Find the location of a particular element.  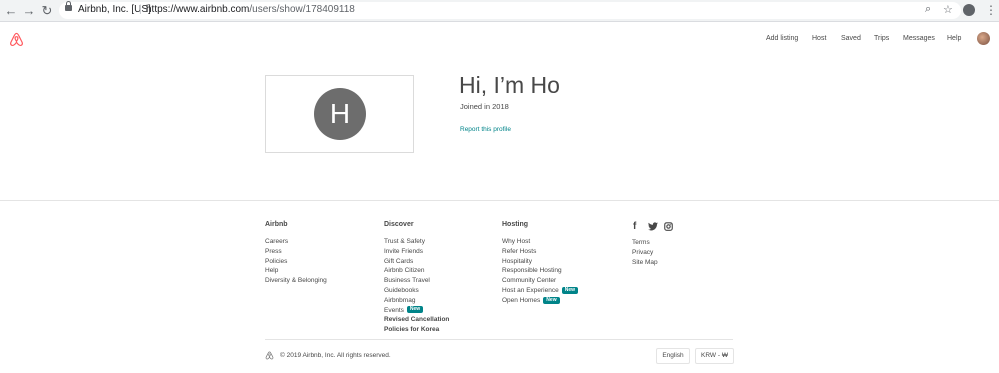

bookmark-star-icon: ☆ is located at coordinates (948, 9).